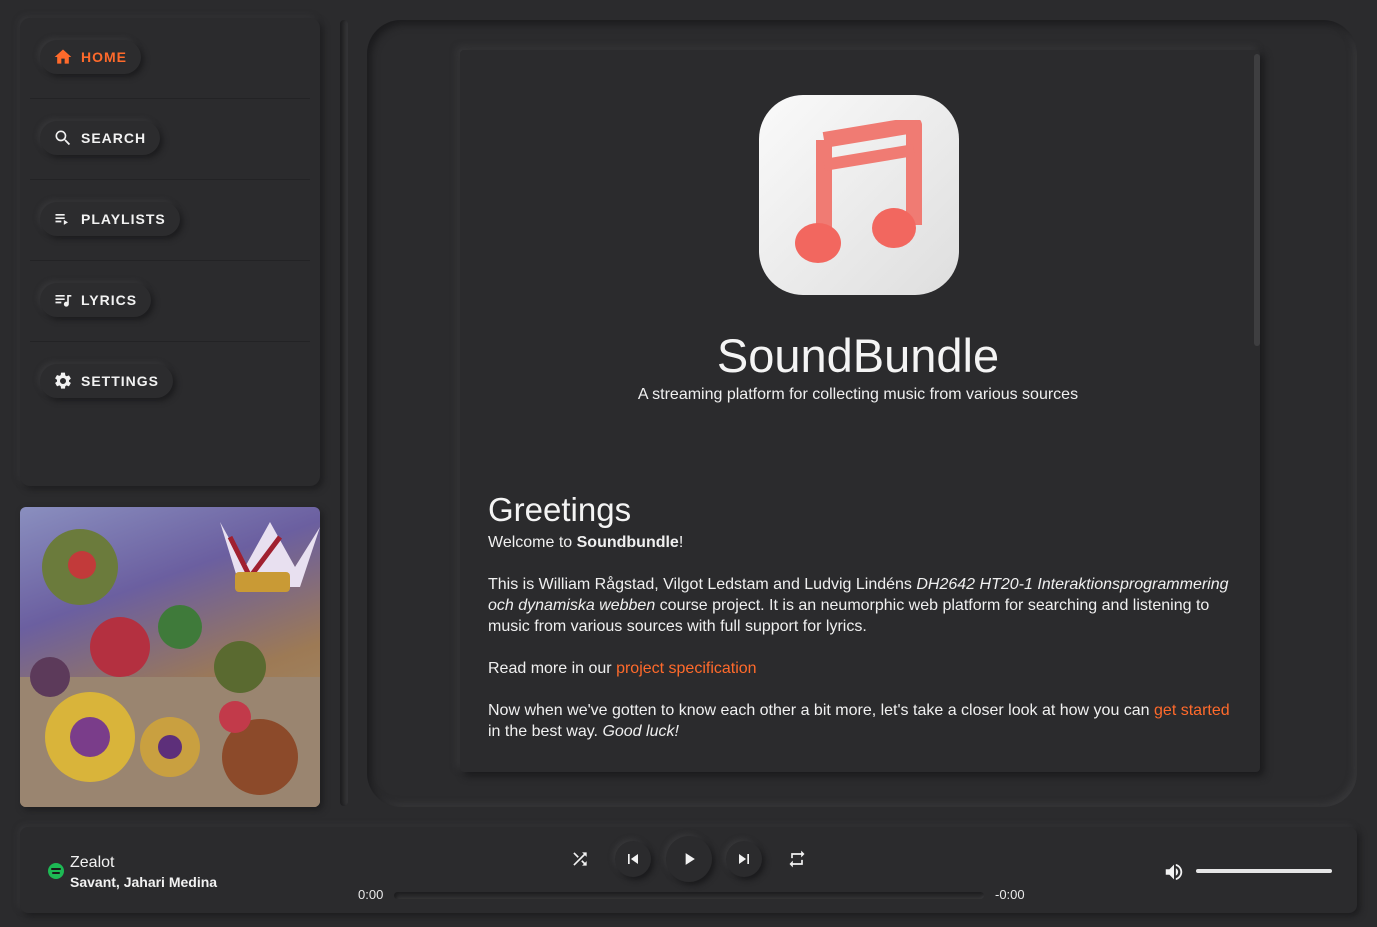 Image resolution: width=1377 pixels, height=927 pixels. Describe the element at coordinates (143, 882) in the screenshot. I see `track-artist: Savant, Jahari Medina` at that location.